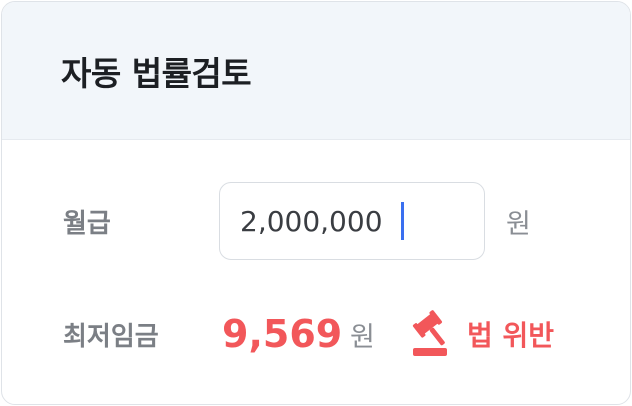 This screenshot has height=406, width=632. I want to click on minimum-wage-unit: 원, so click(362, 337).